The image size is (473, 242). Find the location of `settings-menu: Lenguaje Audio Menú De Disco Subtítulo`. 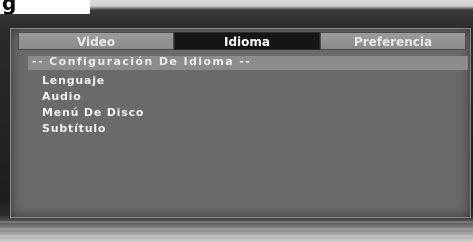

settings-menu: Lenguaje Audio Menú De Disco Subtítulo is located at coordinates (93, 105).